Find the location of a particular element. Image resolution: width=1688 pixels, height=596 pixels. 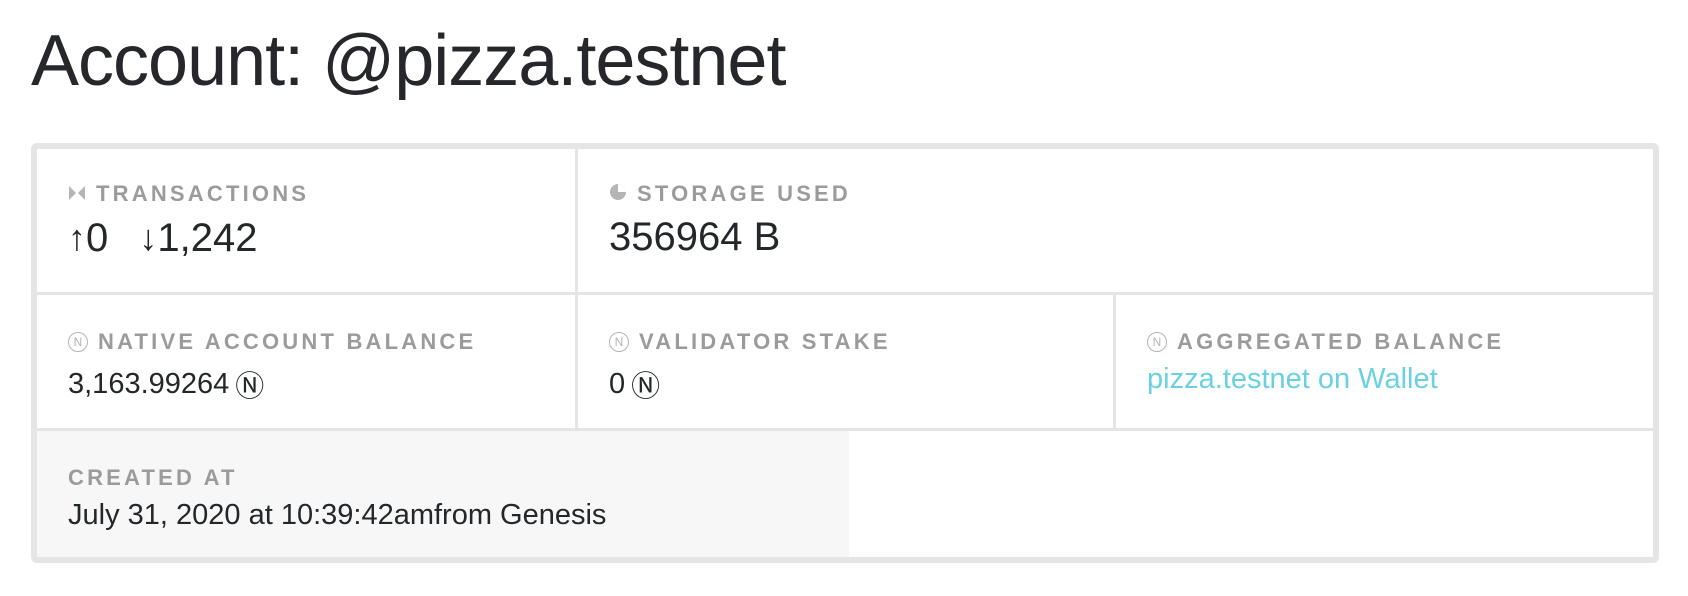

aggregated-balance-label: N AGGREGATED BALANCE is located at coordinates (1400, 342).